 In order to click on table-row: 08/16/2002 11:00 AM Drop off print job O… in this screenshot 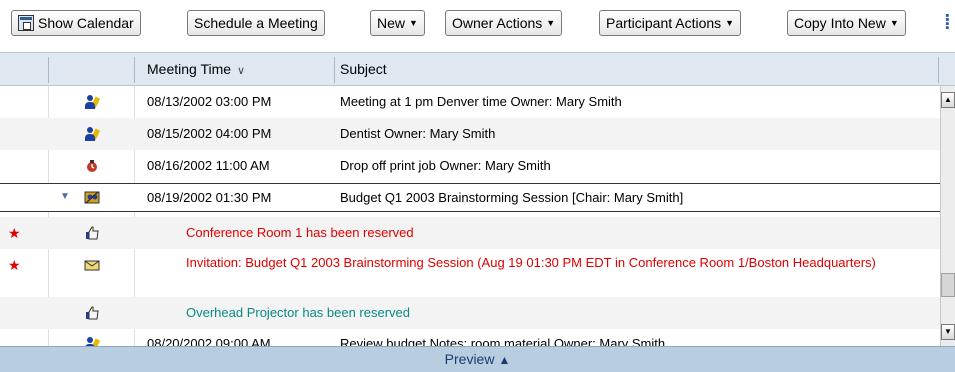, I will do `click(470, 166)`.